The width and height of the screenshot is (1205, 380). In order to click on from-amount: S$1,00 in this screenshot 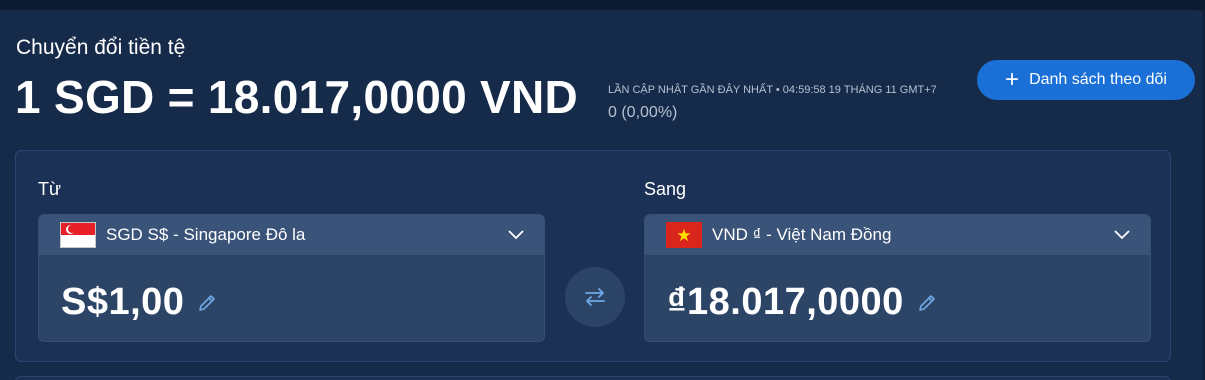, I will do `click(122, 302)`.